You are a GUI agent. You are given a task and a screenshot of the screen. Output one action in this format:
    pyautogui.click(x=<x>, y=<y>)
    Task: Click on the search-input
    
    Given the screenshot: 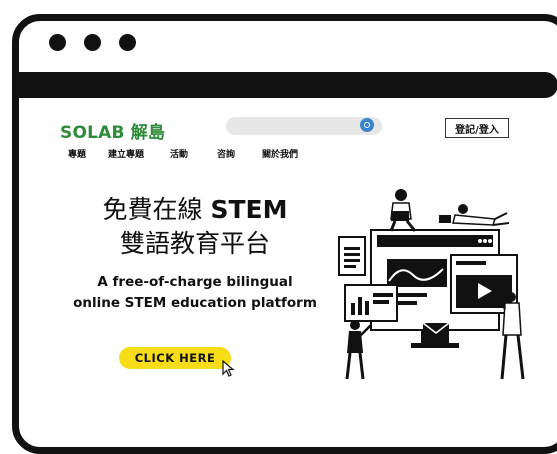 What is the action you would take?
    pyautogui.click(x=304, y=126)
    